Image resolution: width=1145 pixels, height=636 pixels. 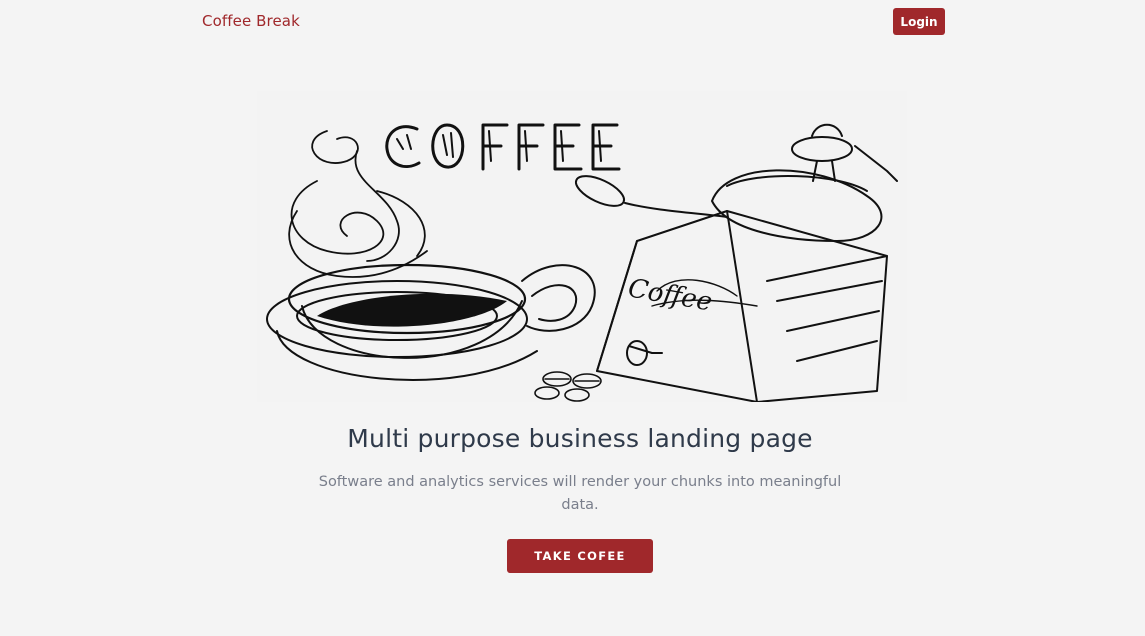 I want to click on svg-text: Coffee, so click(x=670, y=295).